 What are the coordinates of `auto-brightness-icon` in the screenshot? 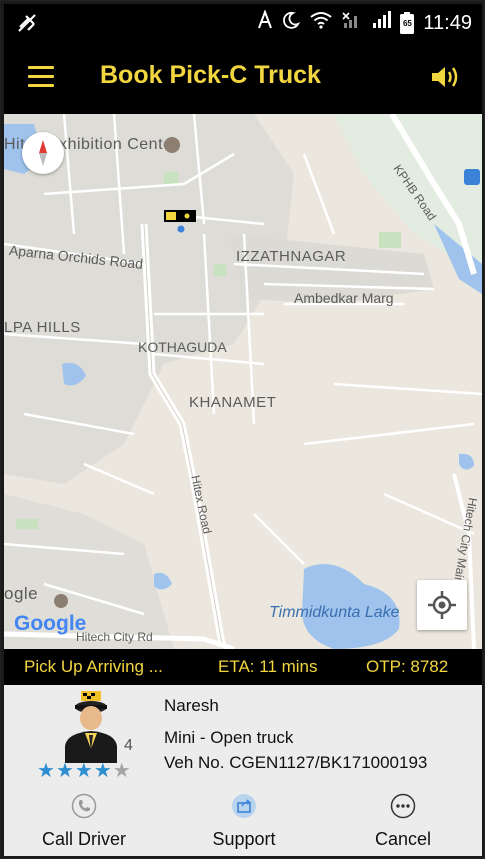 It's located at (265, 22).